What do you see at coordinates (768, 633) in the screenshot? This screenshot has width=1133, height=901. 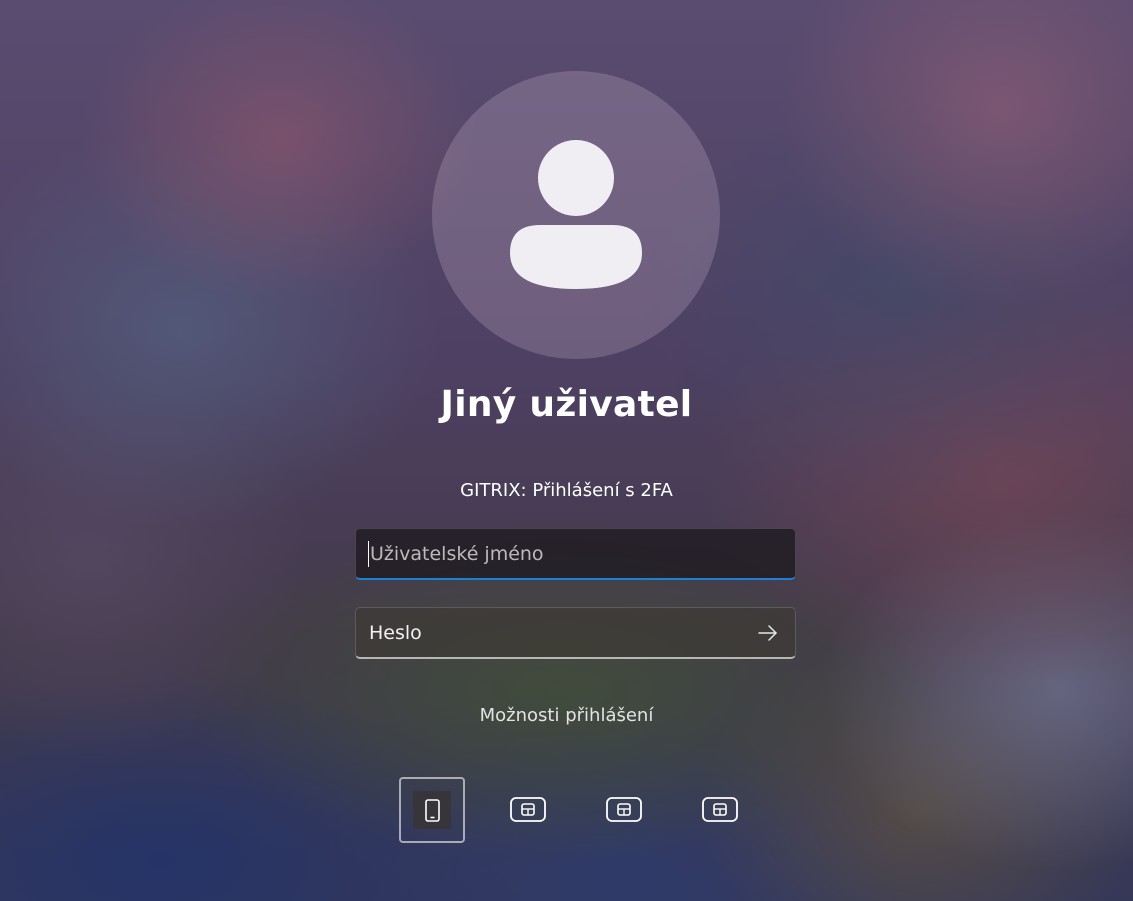 I see `submit-arrow-icon` at bounding box center [768, 633].